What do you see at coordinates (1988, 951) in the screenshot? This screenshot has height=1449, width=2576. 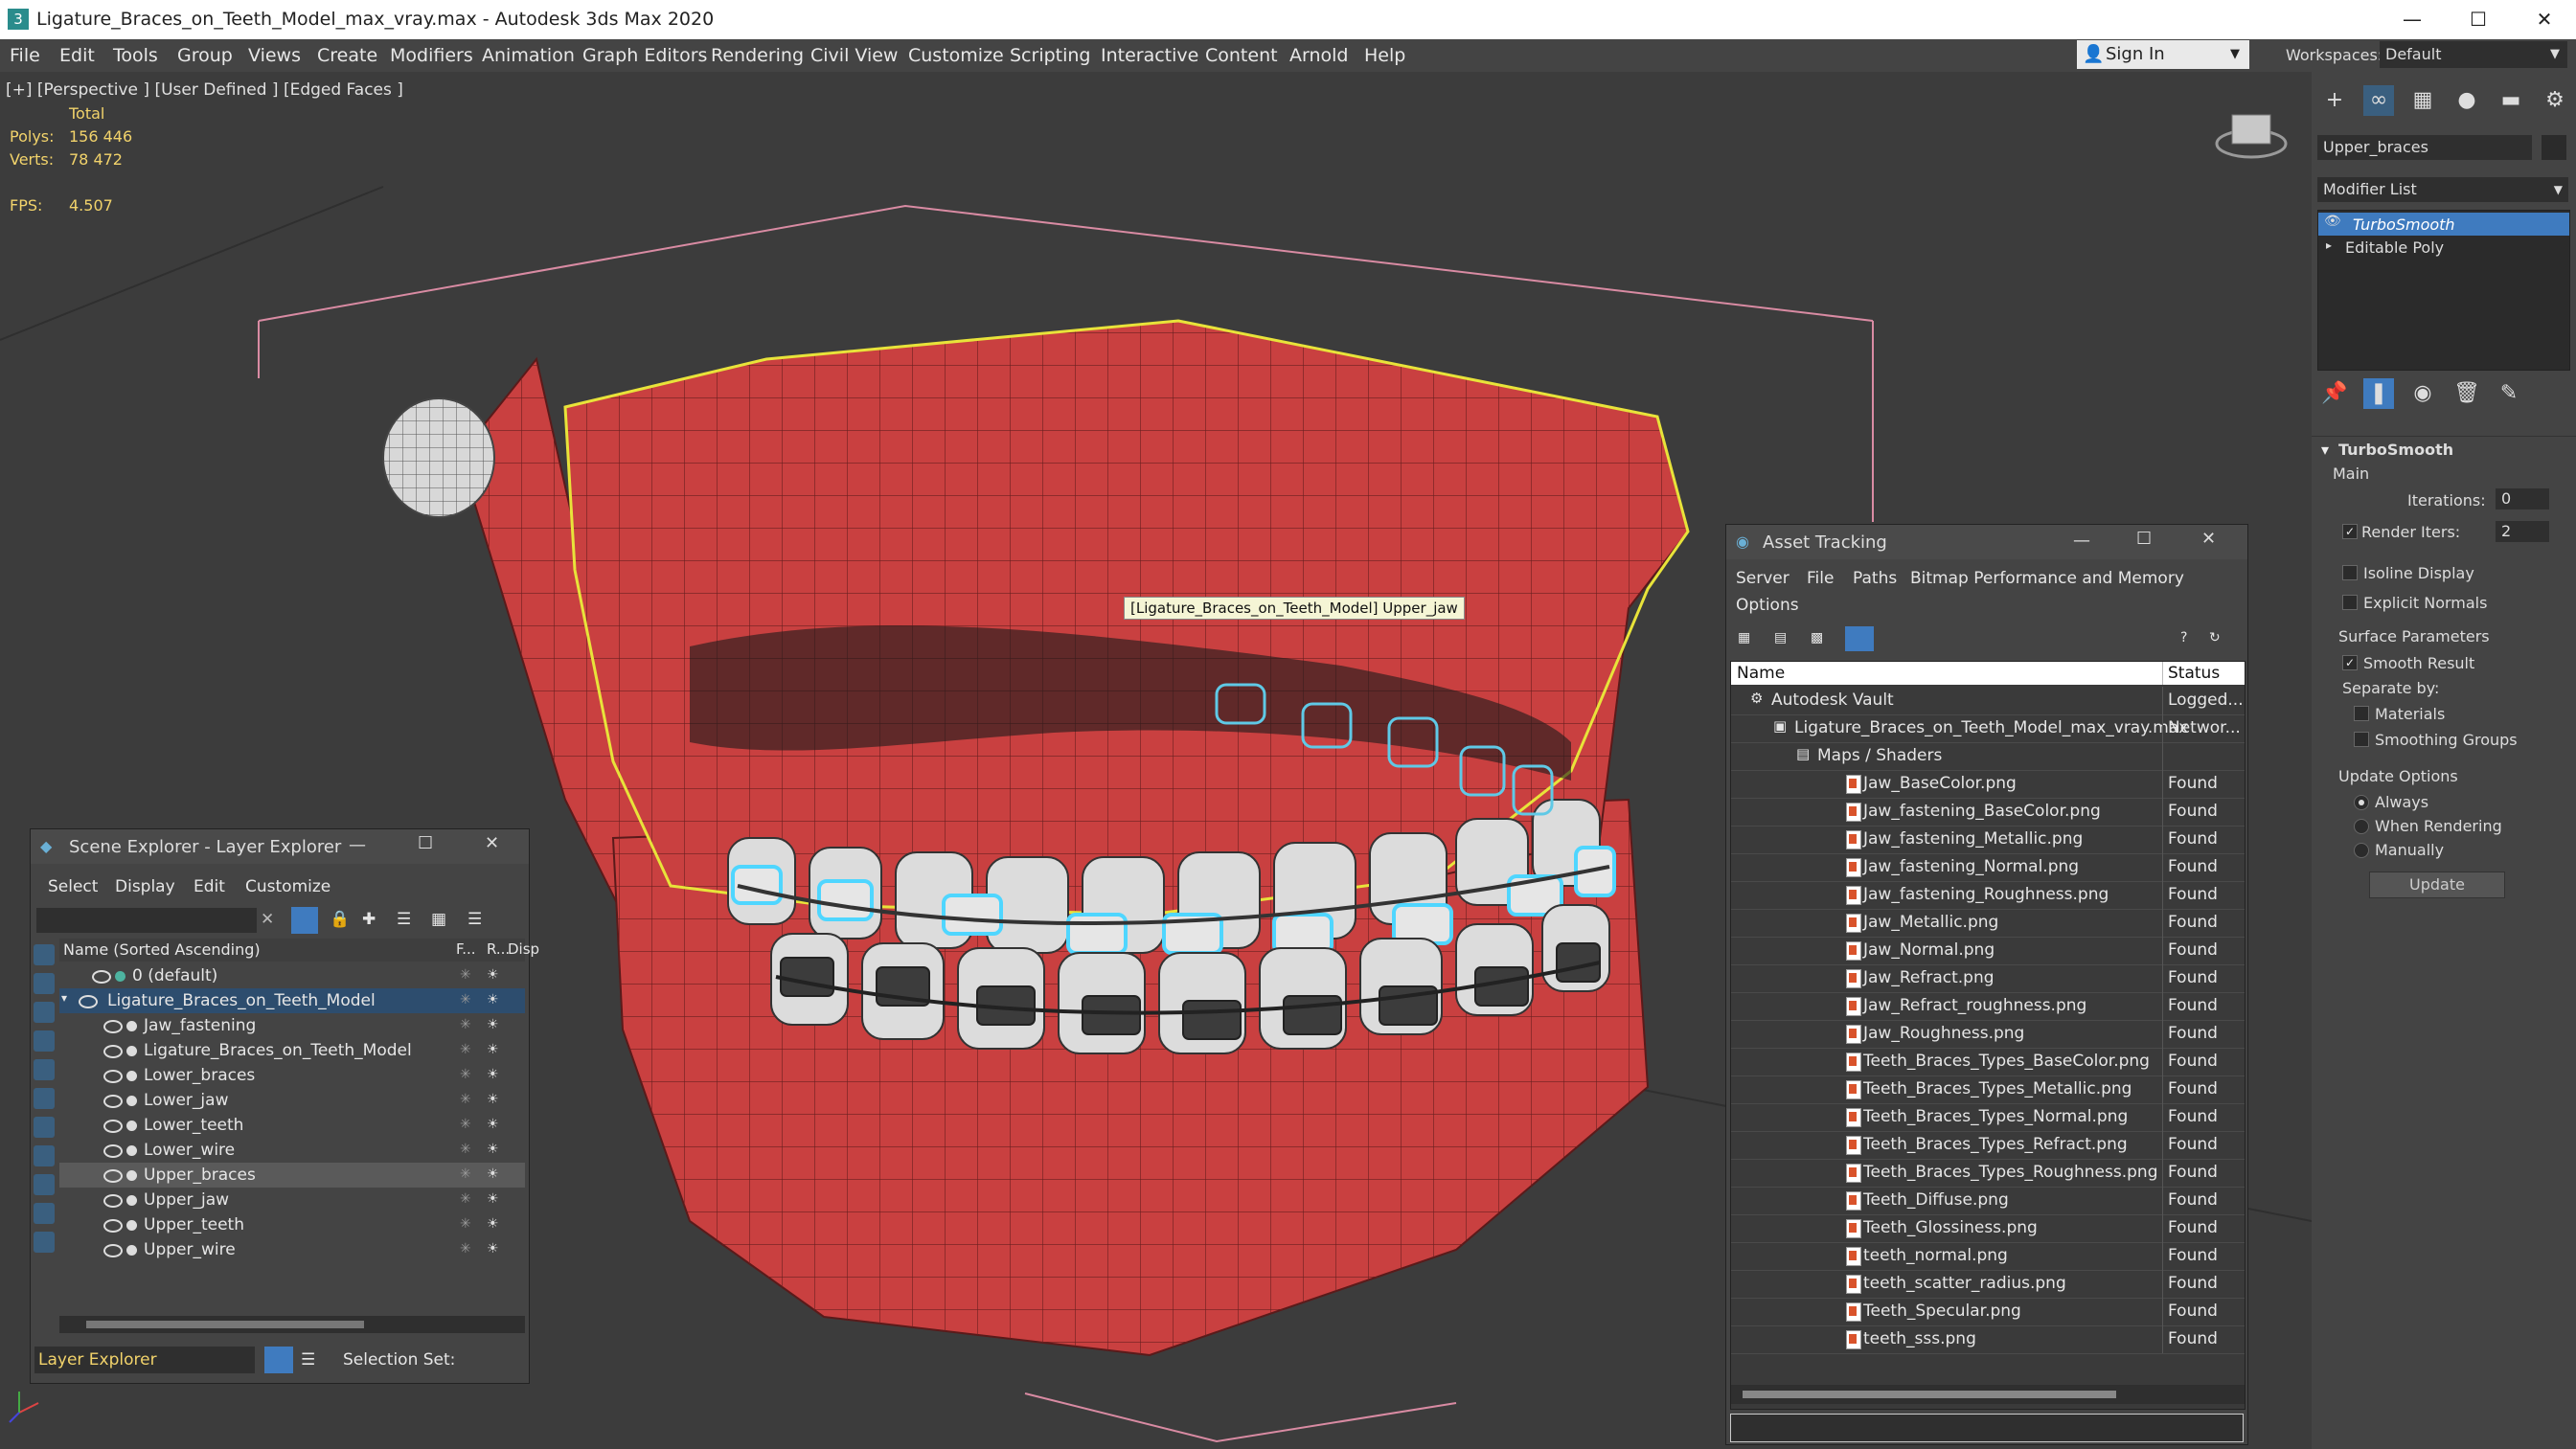 I see `asset-row: Jaw_Normal.png Found` at bounding box center [1988, 951].